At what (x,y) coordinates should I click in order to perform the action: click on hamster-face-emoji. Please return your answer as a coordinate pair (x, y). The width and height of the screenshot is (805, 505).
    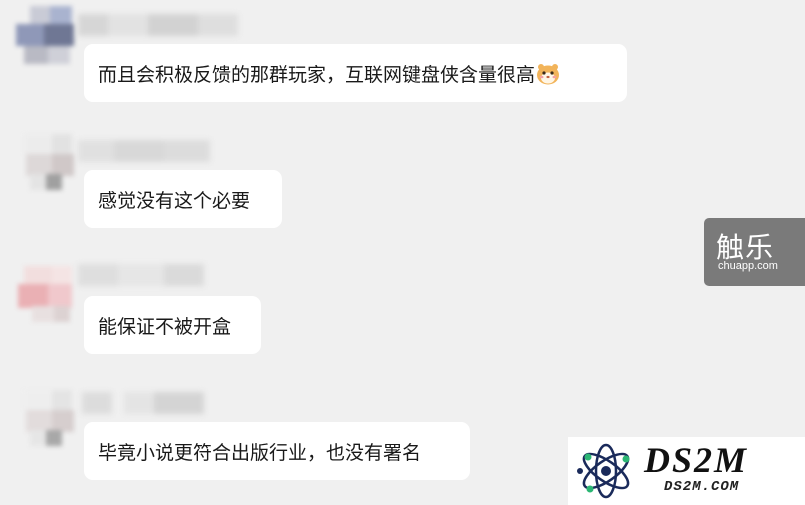
    Looking at the image, I should click on (548, 74).